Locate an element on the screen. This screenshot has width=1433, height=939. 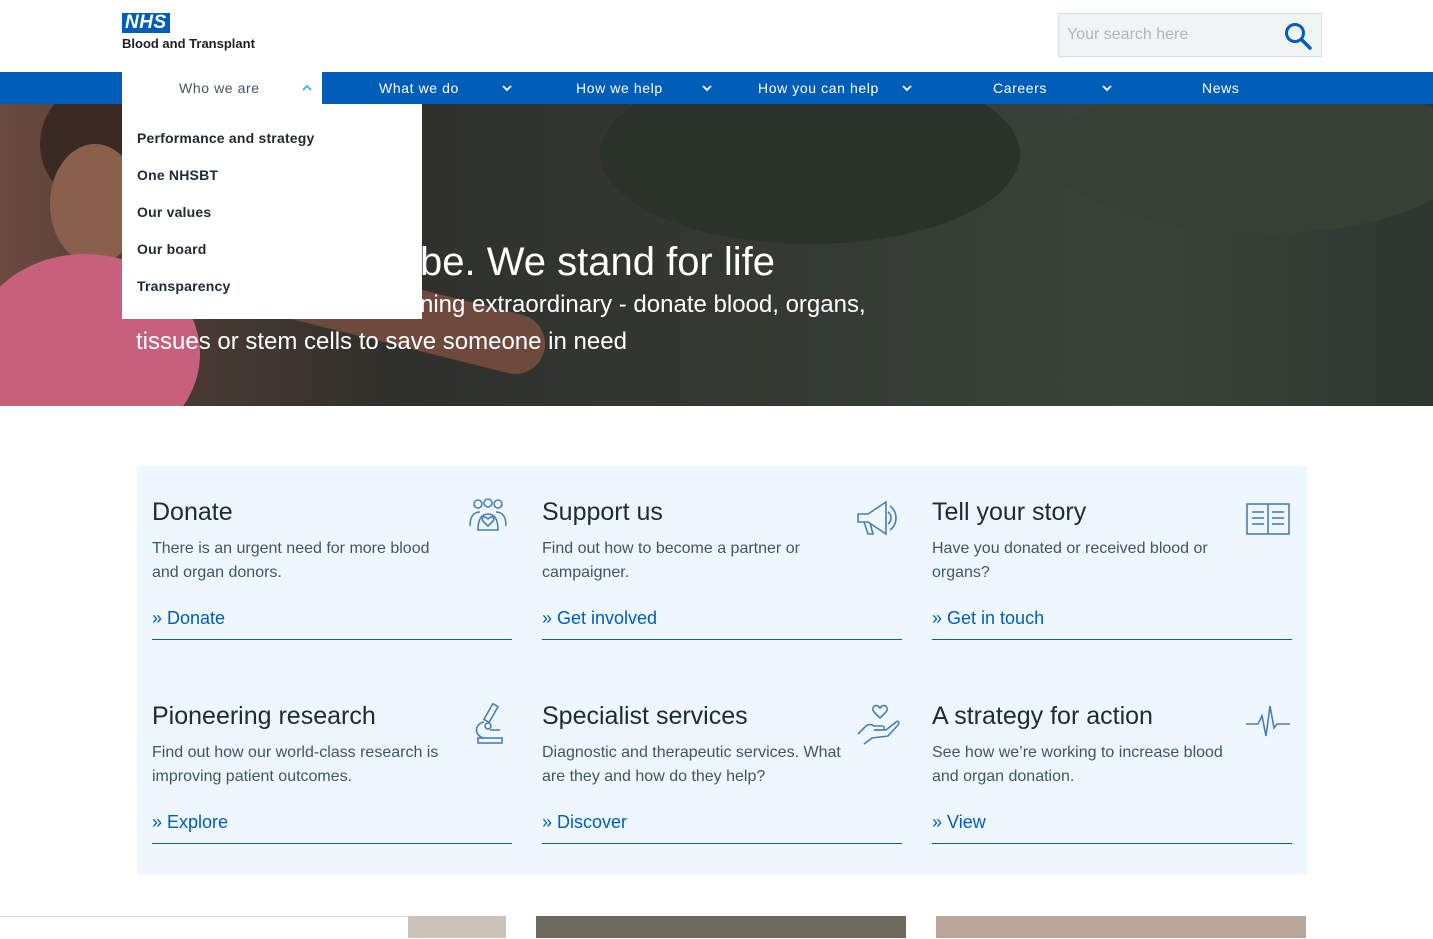
nav-item-how-we-help: How we help is located at coordinates (622, 88).